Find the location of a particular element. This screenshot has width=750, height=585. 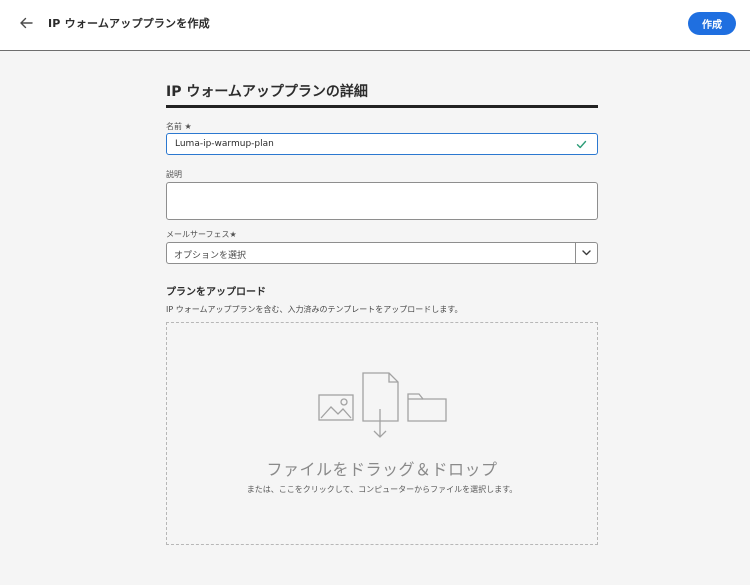

description-label: 説明 is located at coordinates (174, 174).